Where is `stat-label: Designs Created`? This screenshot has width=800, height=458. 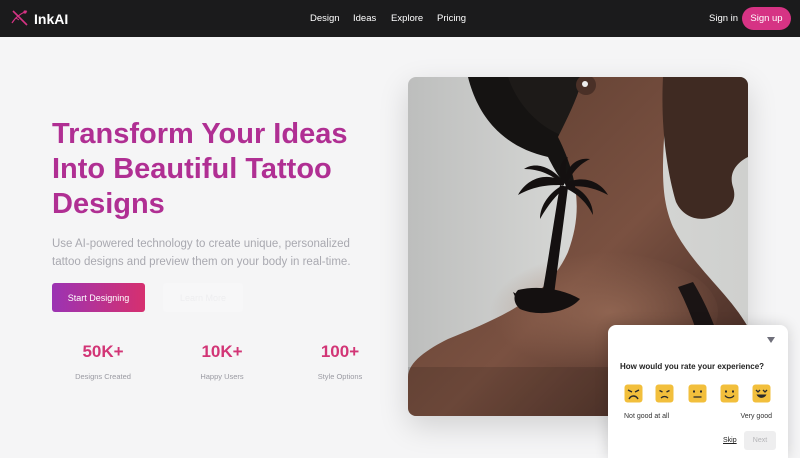
stat-label: Designs Created is located at coordinates (103, 376).